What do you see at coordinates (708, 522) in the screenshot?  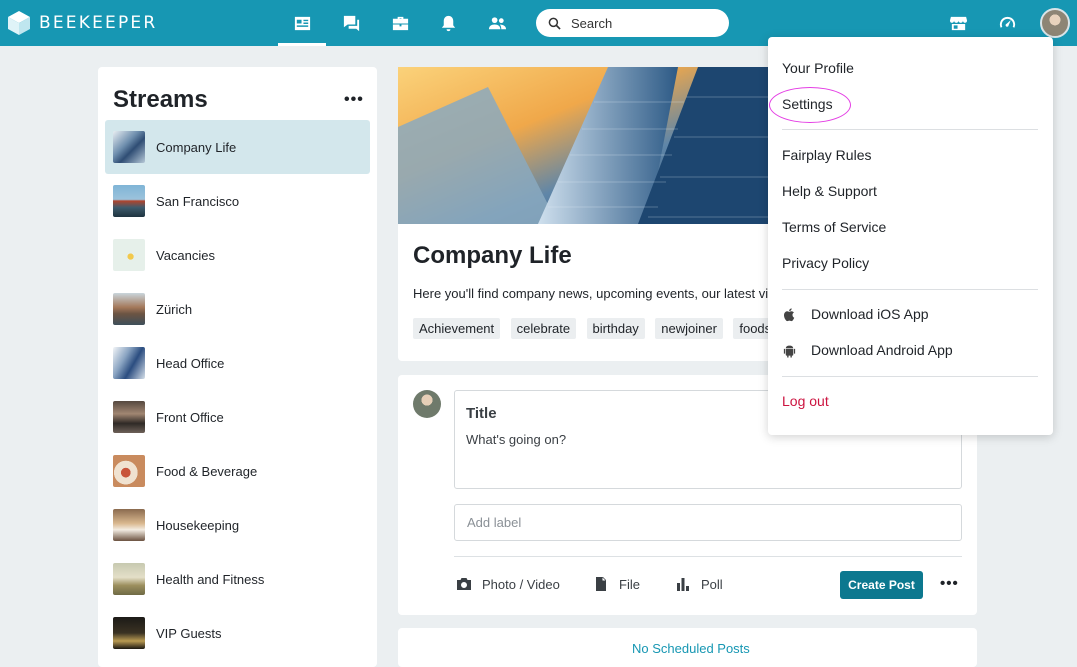 I see `add-label-input` at bounding box center [708, 522].